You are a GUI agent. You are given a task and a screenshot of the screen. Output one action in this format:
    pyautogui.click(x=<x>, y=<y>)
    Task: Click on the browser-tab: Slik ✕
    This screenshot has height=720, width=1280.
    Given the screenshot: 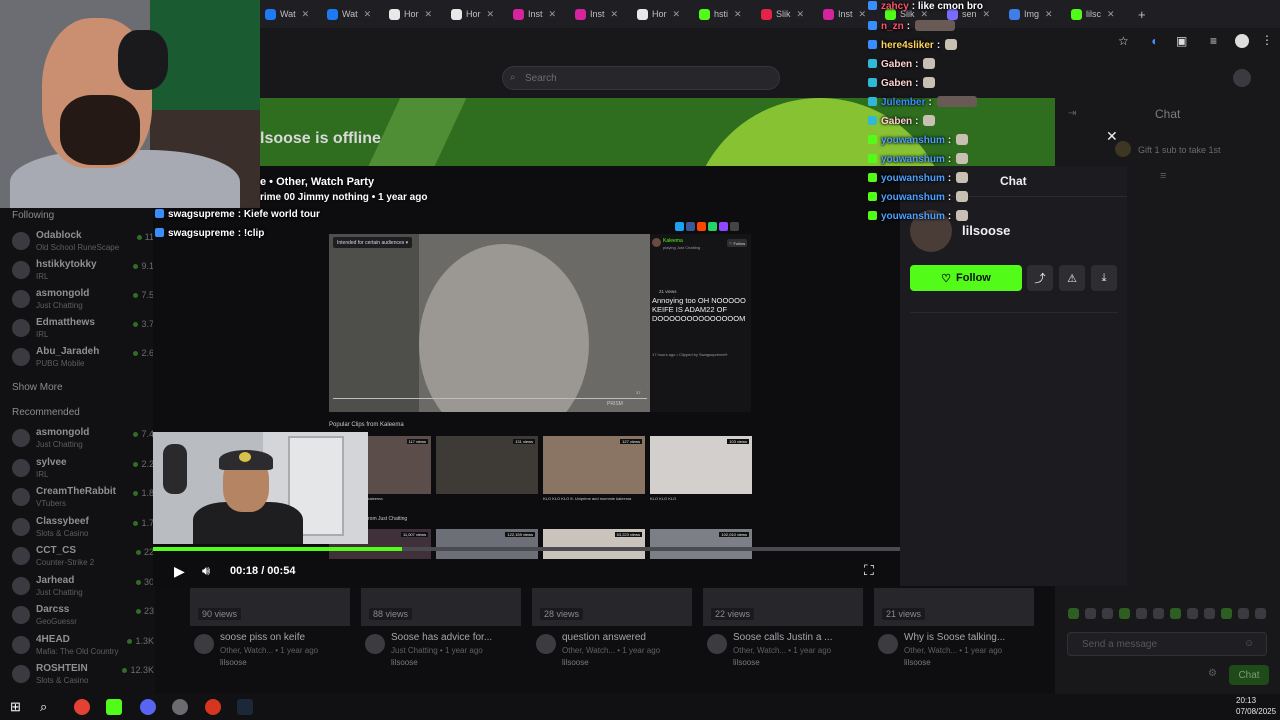 What is the action you would take?
    pyautogui.click(x=782, y=14)
    